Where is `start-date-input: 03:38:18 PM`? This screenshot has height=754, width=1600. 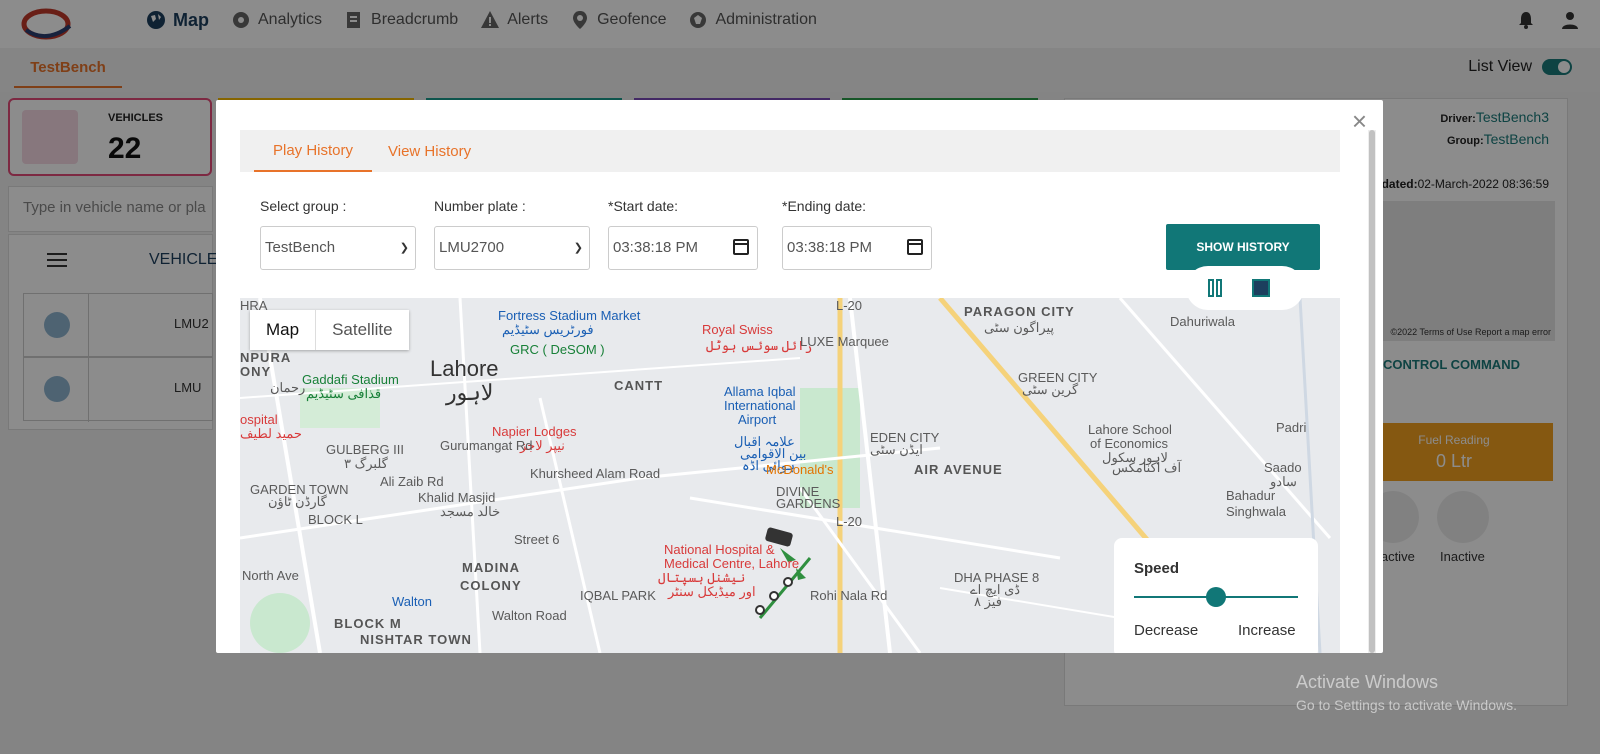 start-date-input: 03:38:18 PM is located at coordinates (683, 248).